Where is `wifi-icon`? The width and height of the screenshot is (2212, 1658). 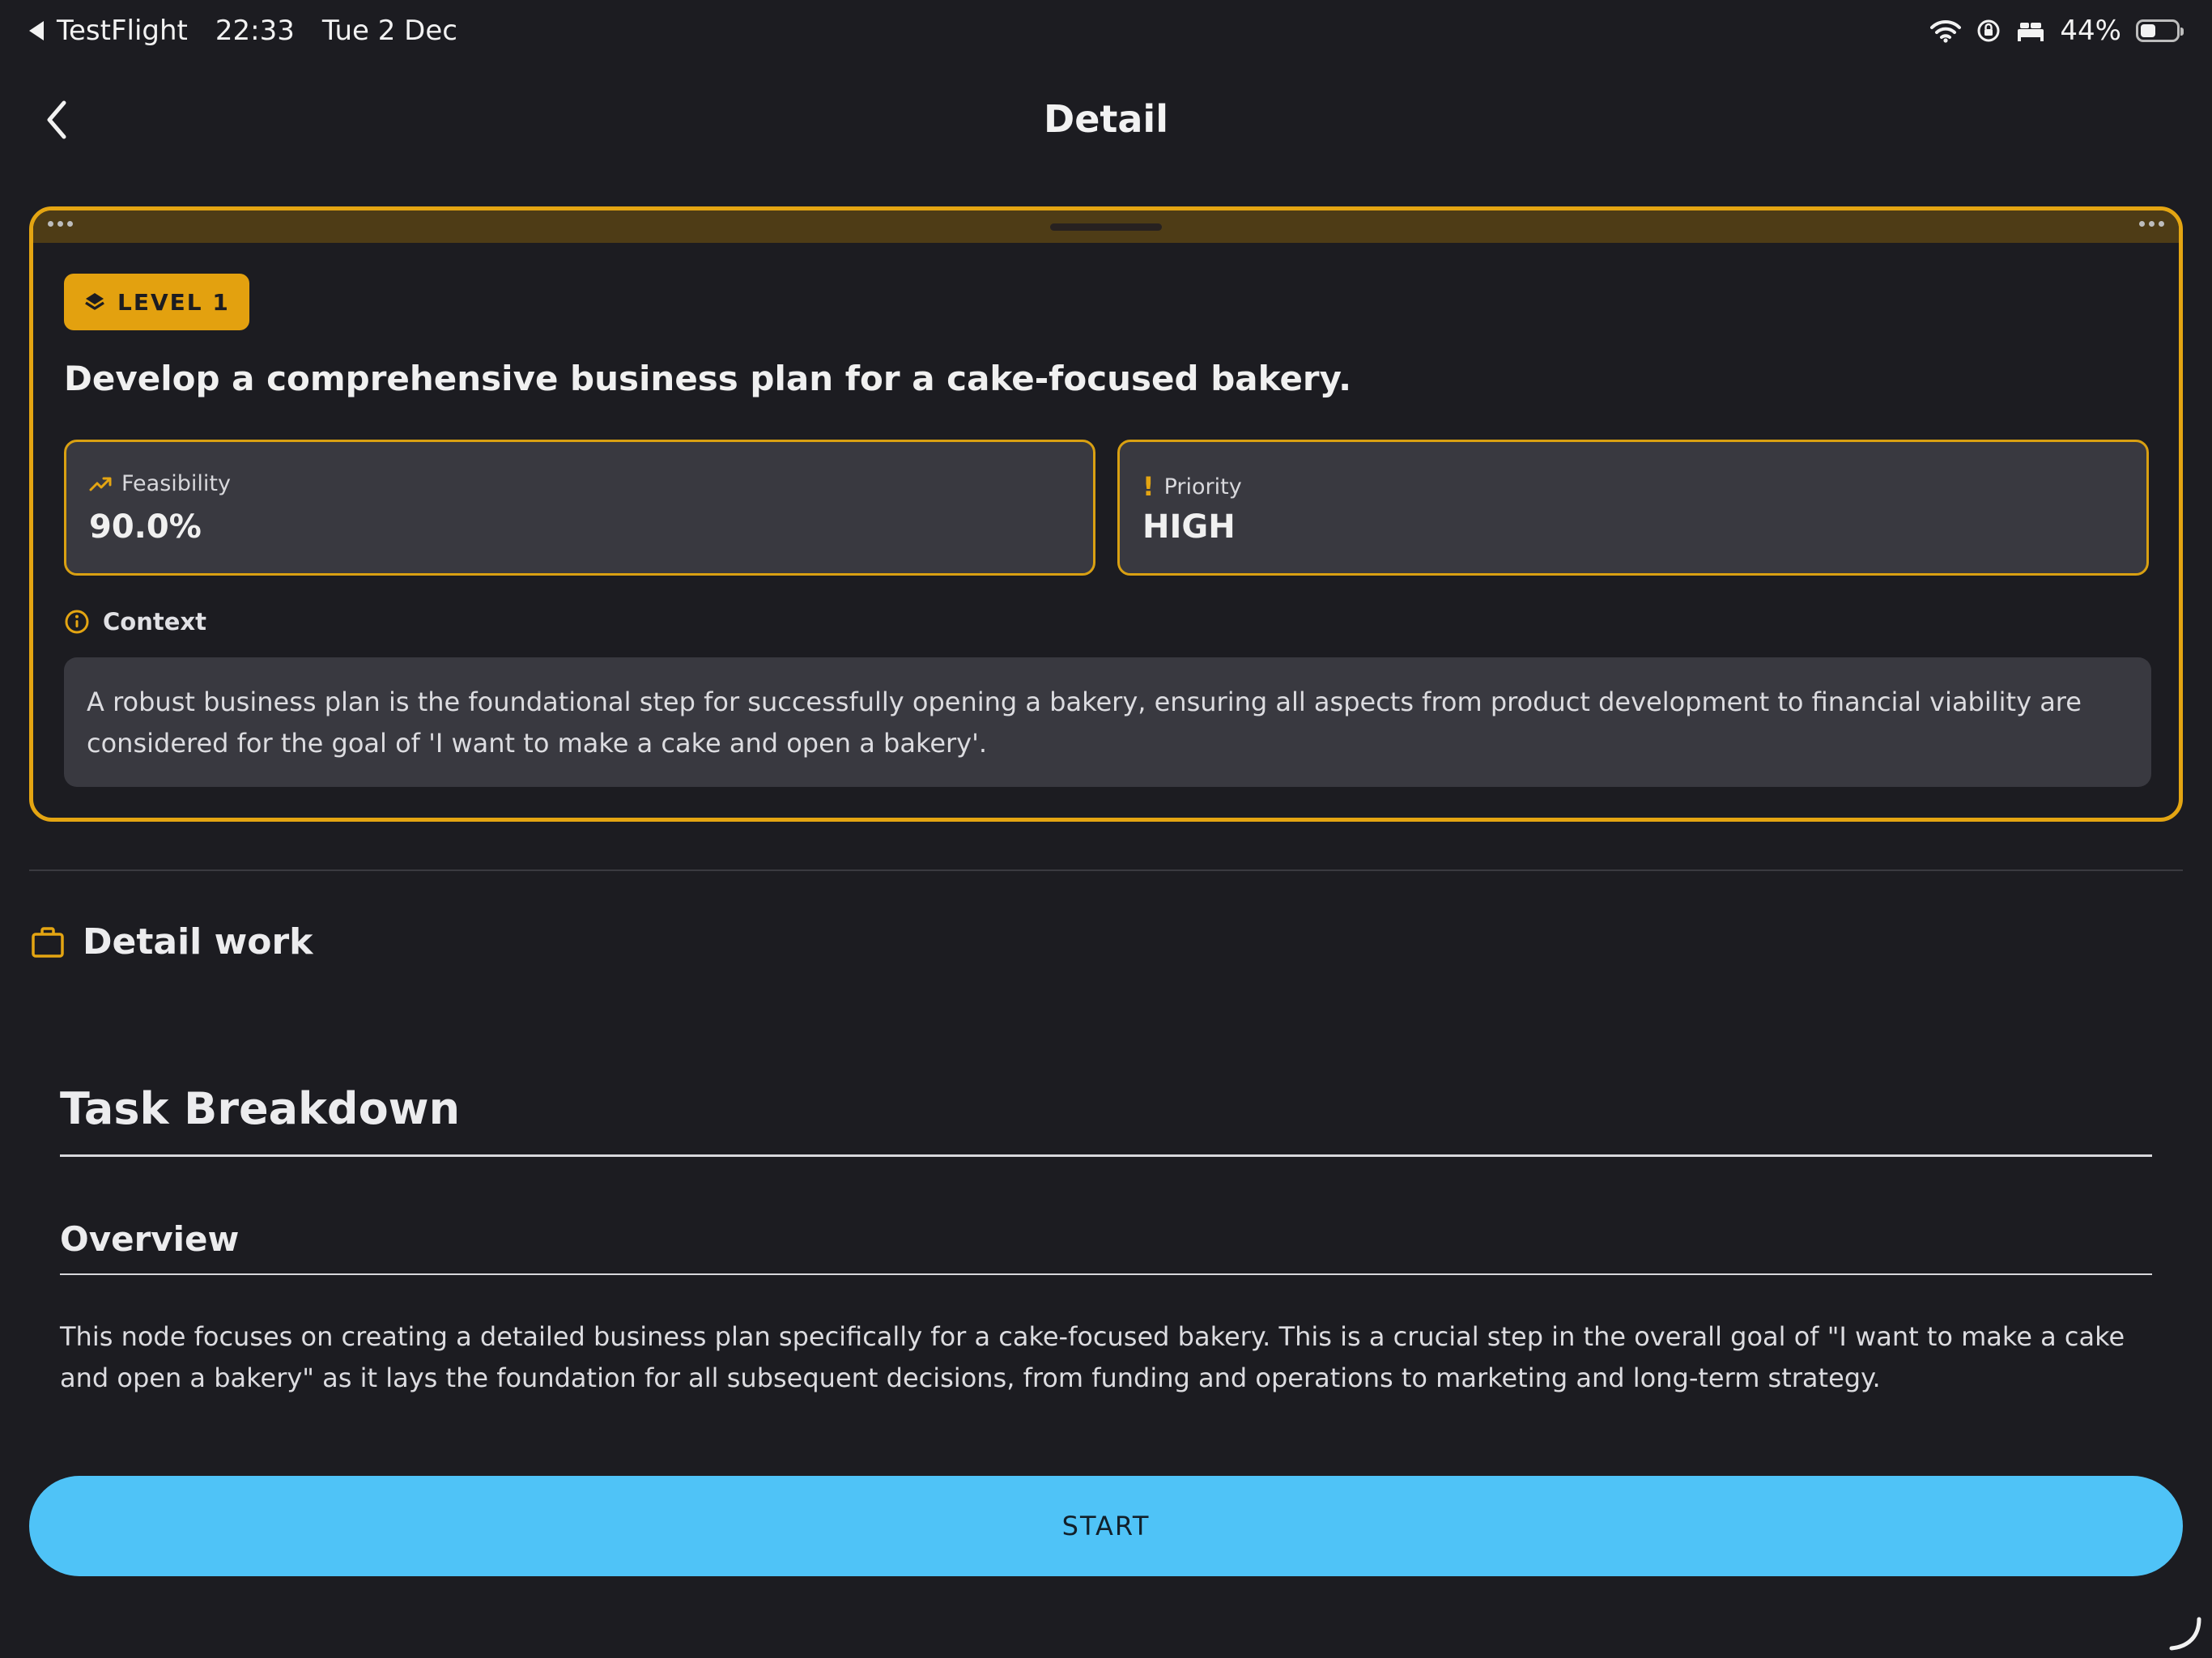 wifi-icon is located at coordinates (1946, 31).